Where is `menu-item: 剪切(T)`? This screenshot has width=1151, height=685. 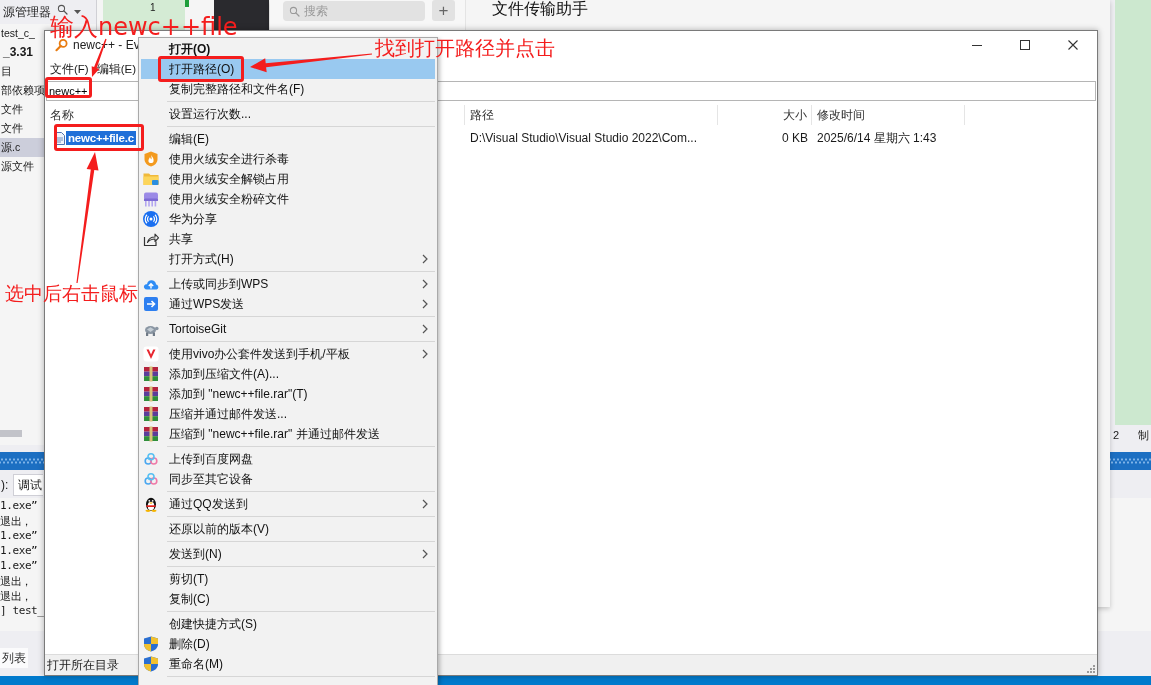
menu-item: 剪切(T) is located at coordinates (177, 579).